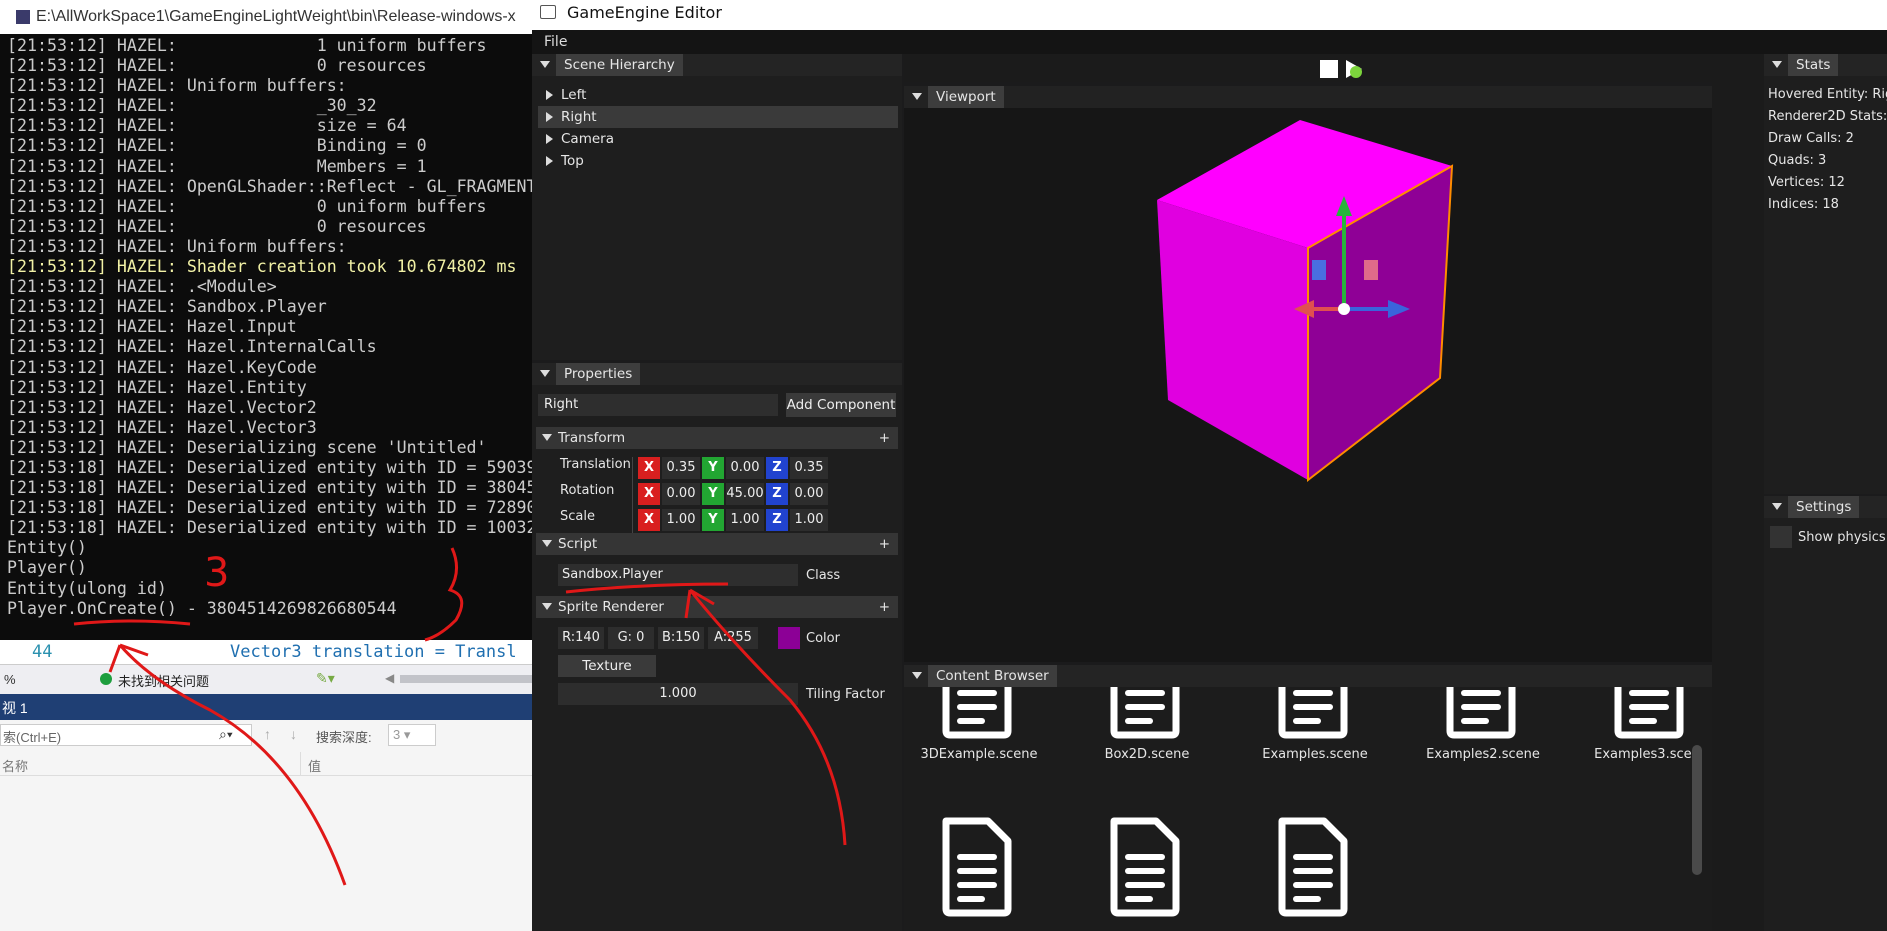 The image size is (1887, 931). I want to click on color-label: Color, so click(823, 638).